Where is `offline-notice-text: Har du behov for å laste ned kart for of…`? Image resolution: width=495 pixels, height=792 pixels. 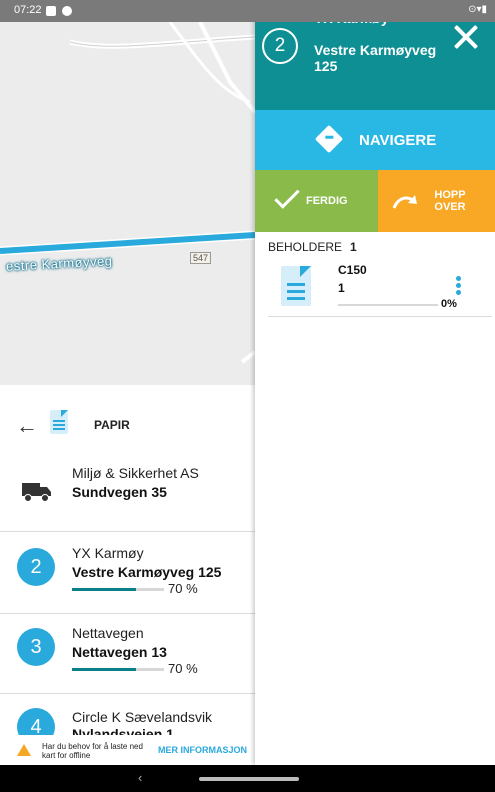
offline-notice-text: Har du behov for å laste ned kart for of… is located at coordinates (92, 751).